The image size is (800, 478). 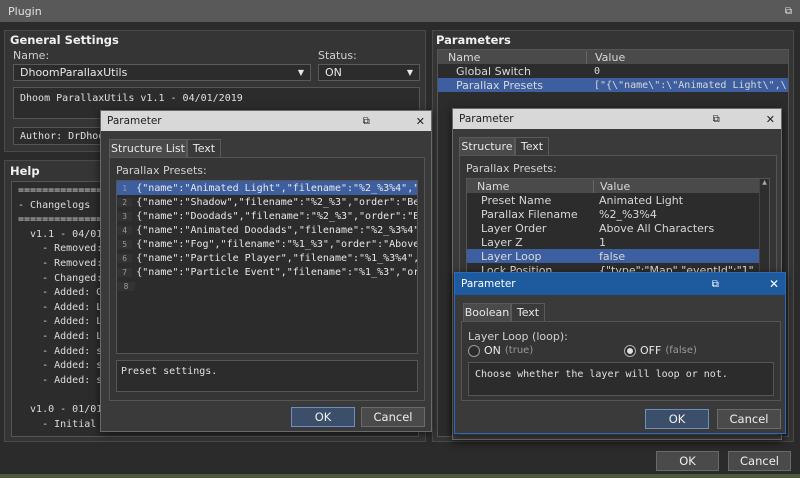 What do you see at coordinates (605, 57) in the screenshot?
I see `col-value-header: Value` at bounding box center [605, 57].